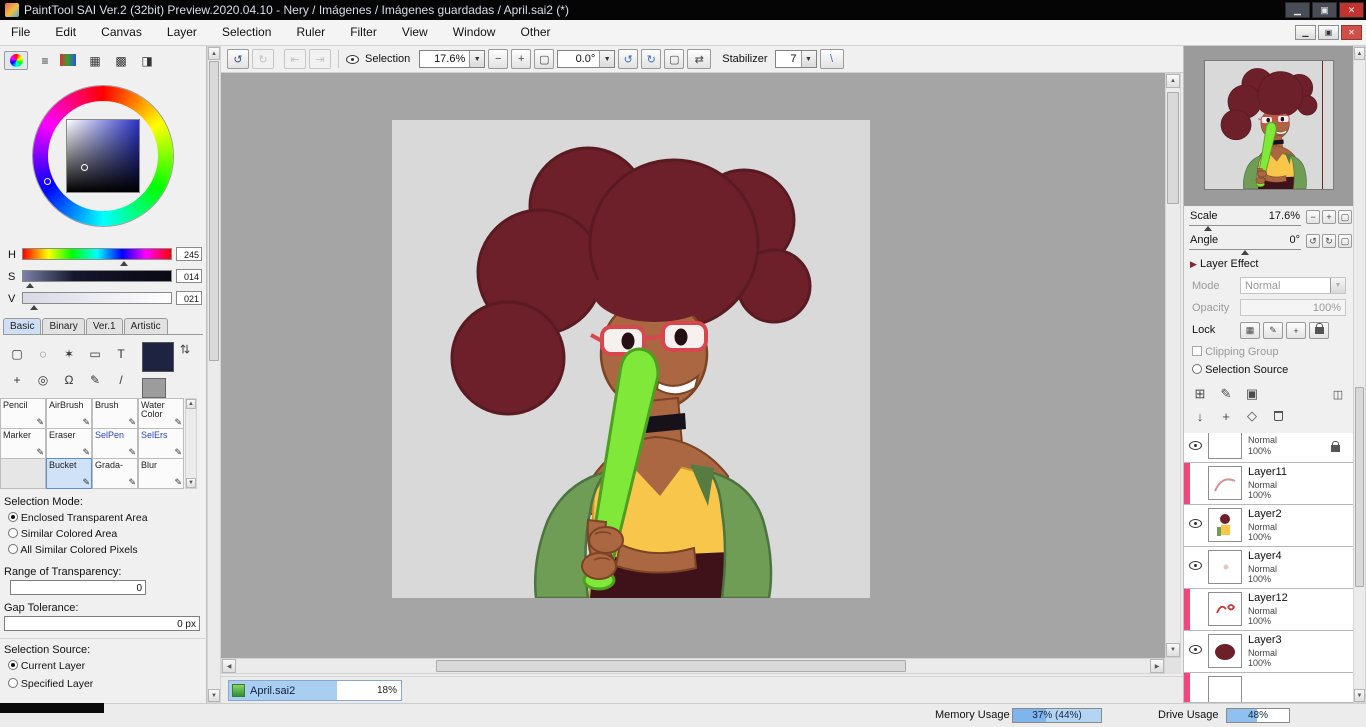 Image resolution: width=1366 pixels, height=727 pixels. Describe the element at coordinates (16, 60) in the screenshot. I see `color-wheel-tab-icon` at that location.